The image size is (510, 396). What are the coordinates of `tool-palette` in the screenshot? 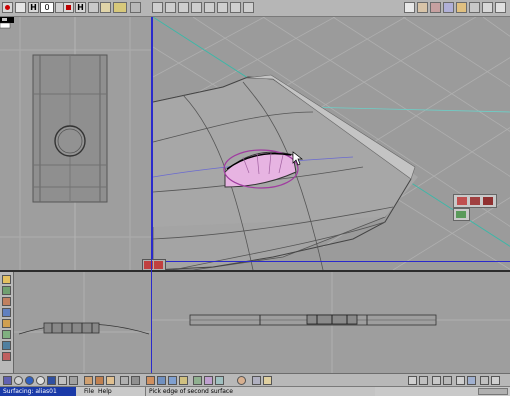 It's located at (7, 322).